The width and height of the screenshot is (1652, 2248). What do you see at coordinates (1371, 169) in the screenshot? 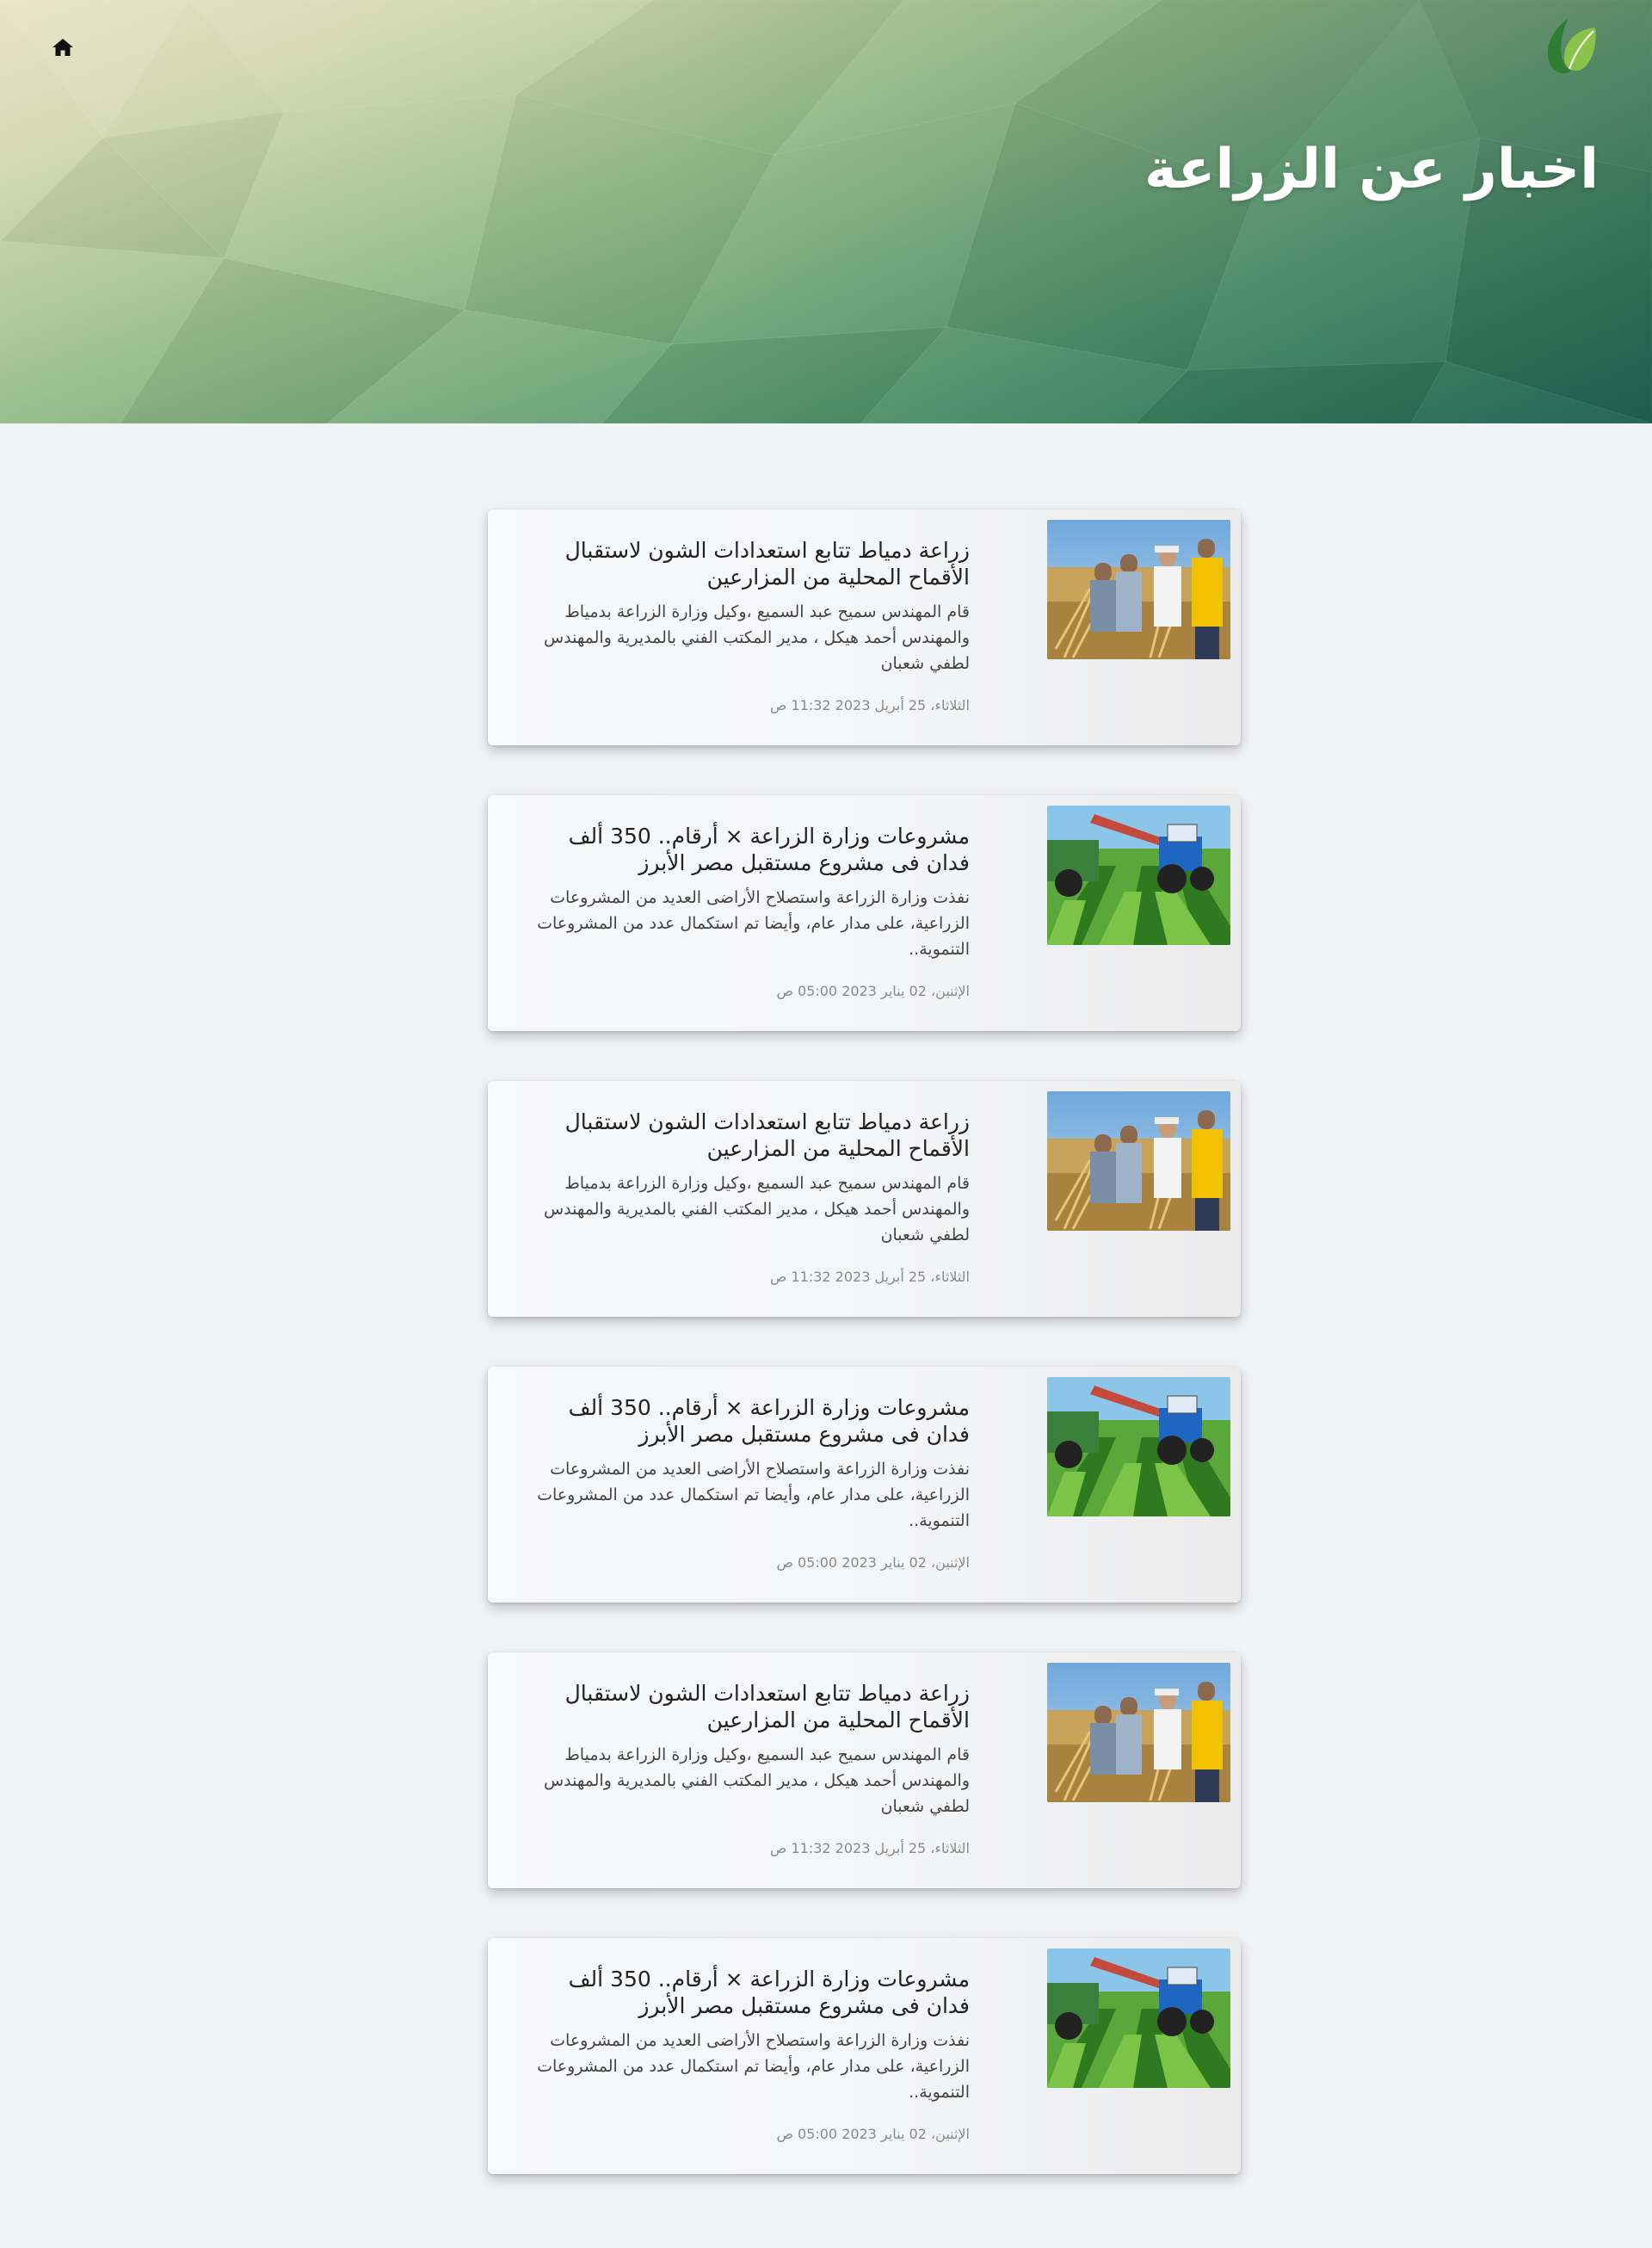
I see `page-title: اخبار عن الزراعة` at bounding box center [1371, 169].